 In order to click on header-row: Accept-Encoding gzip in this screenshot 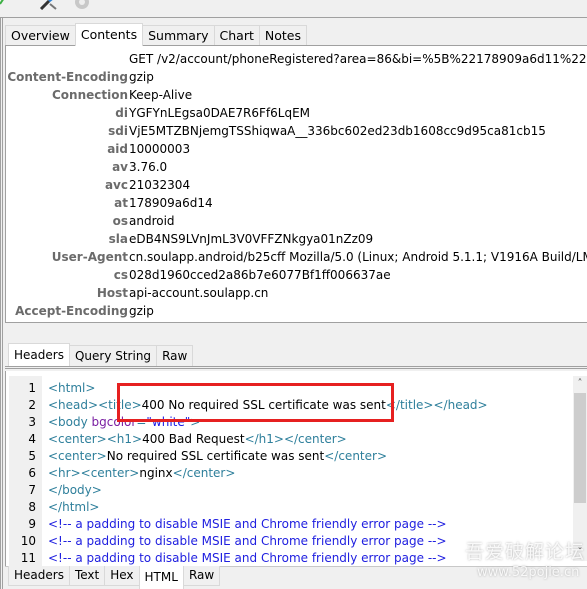, I will do `click(296, 311)`.